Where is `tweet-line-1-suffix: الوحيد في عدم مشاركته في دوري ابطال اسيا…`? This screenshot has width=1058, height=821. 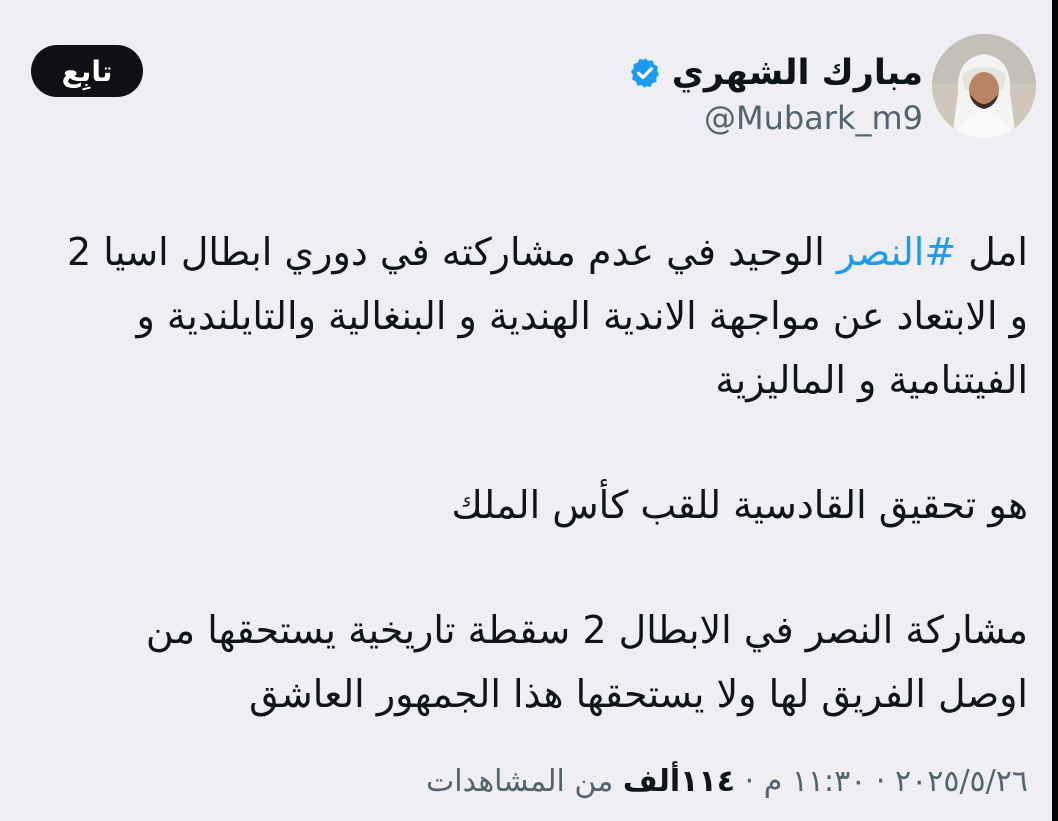
tweet-line-1-suffix: الوحيد في عدم مشاركته في دوري ابطال اسيا… is located at coordinates (452, 252).